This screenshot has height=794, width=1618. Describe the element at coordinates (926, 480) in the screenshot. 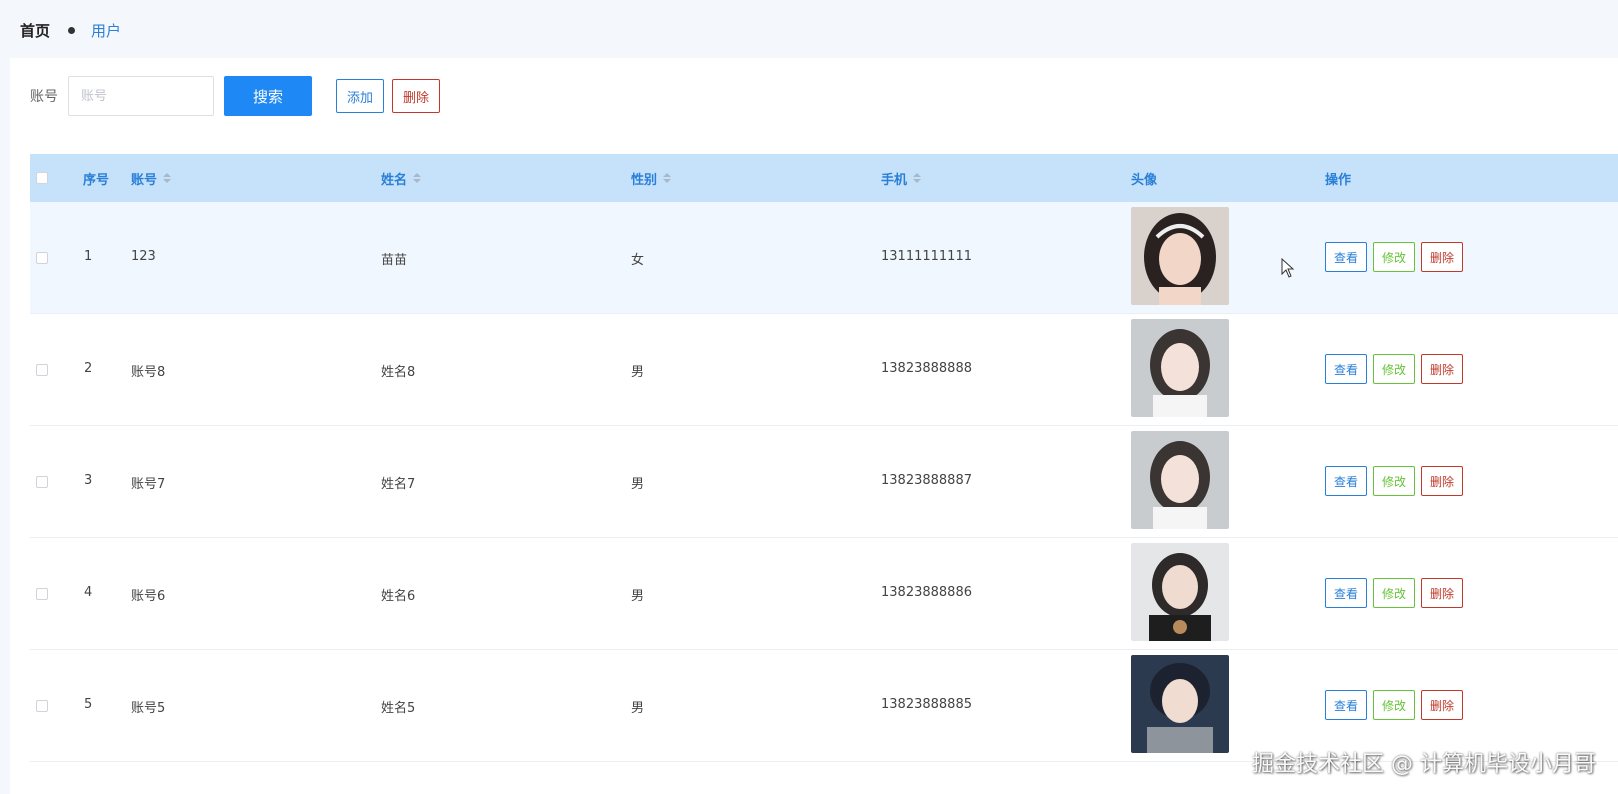

I see `row-phone: 13823888887` at that location.